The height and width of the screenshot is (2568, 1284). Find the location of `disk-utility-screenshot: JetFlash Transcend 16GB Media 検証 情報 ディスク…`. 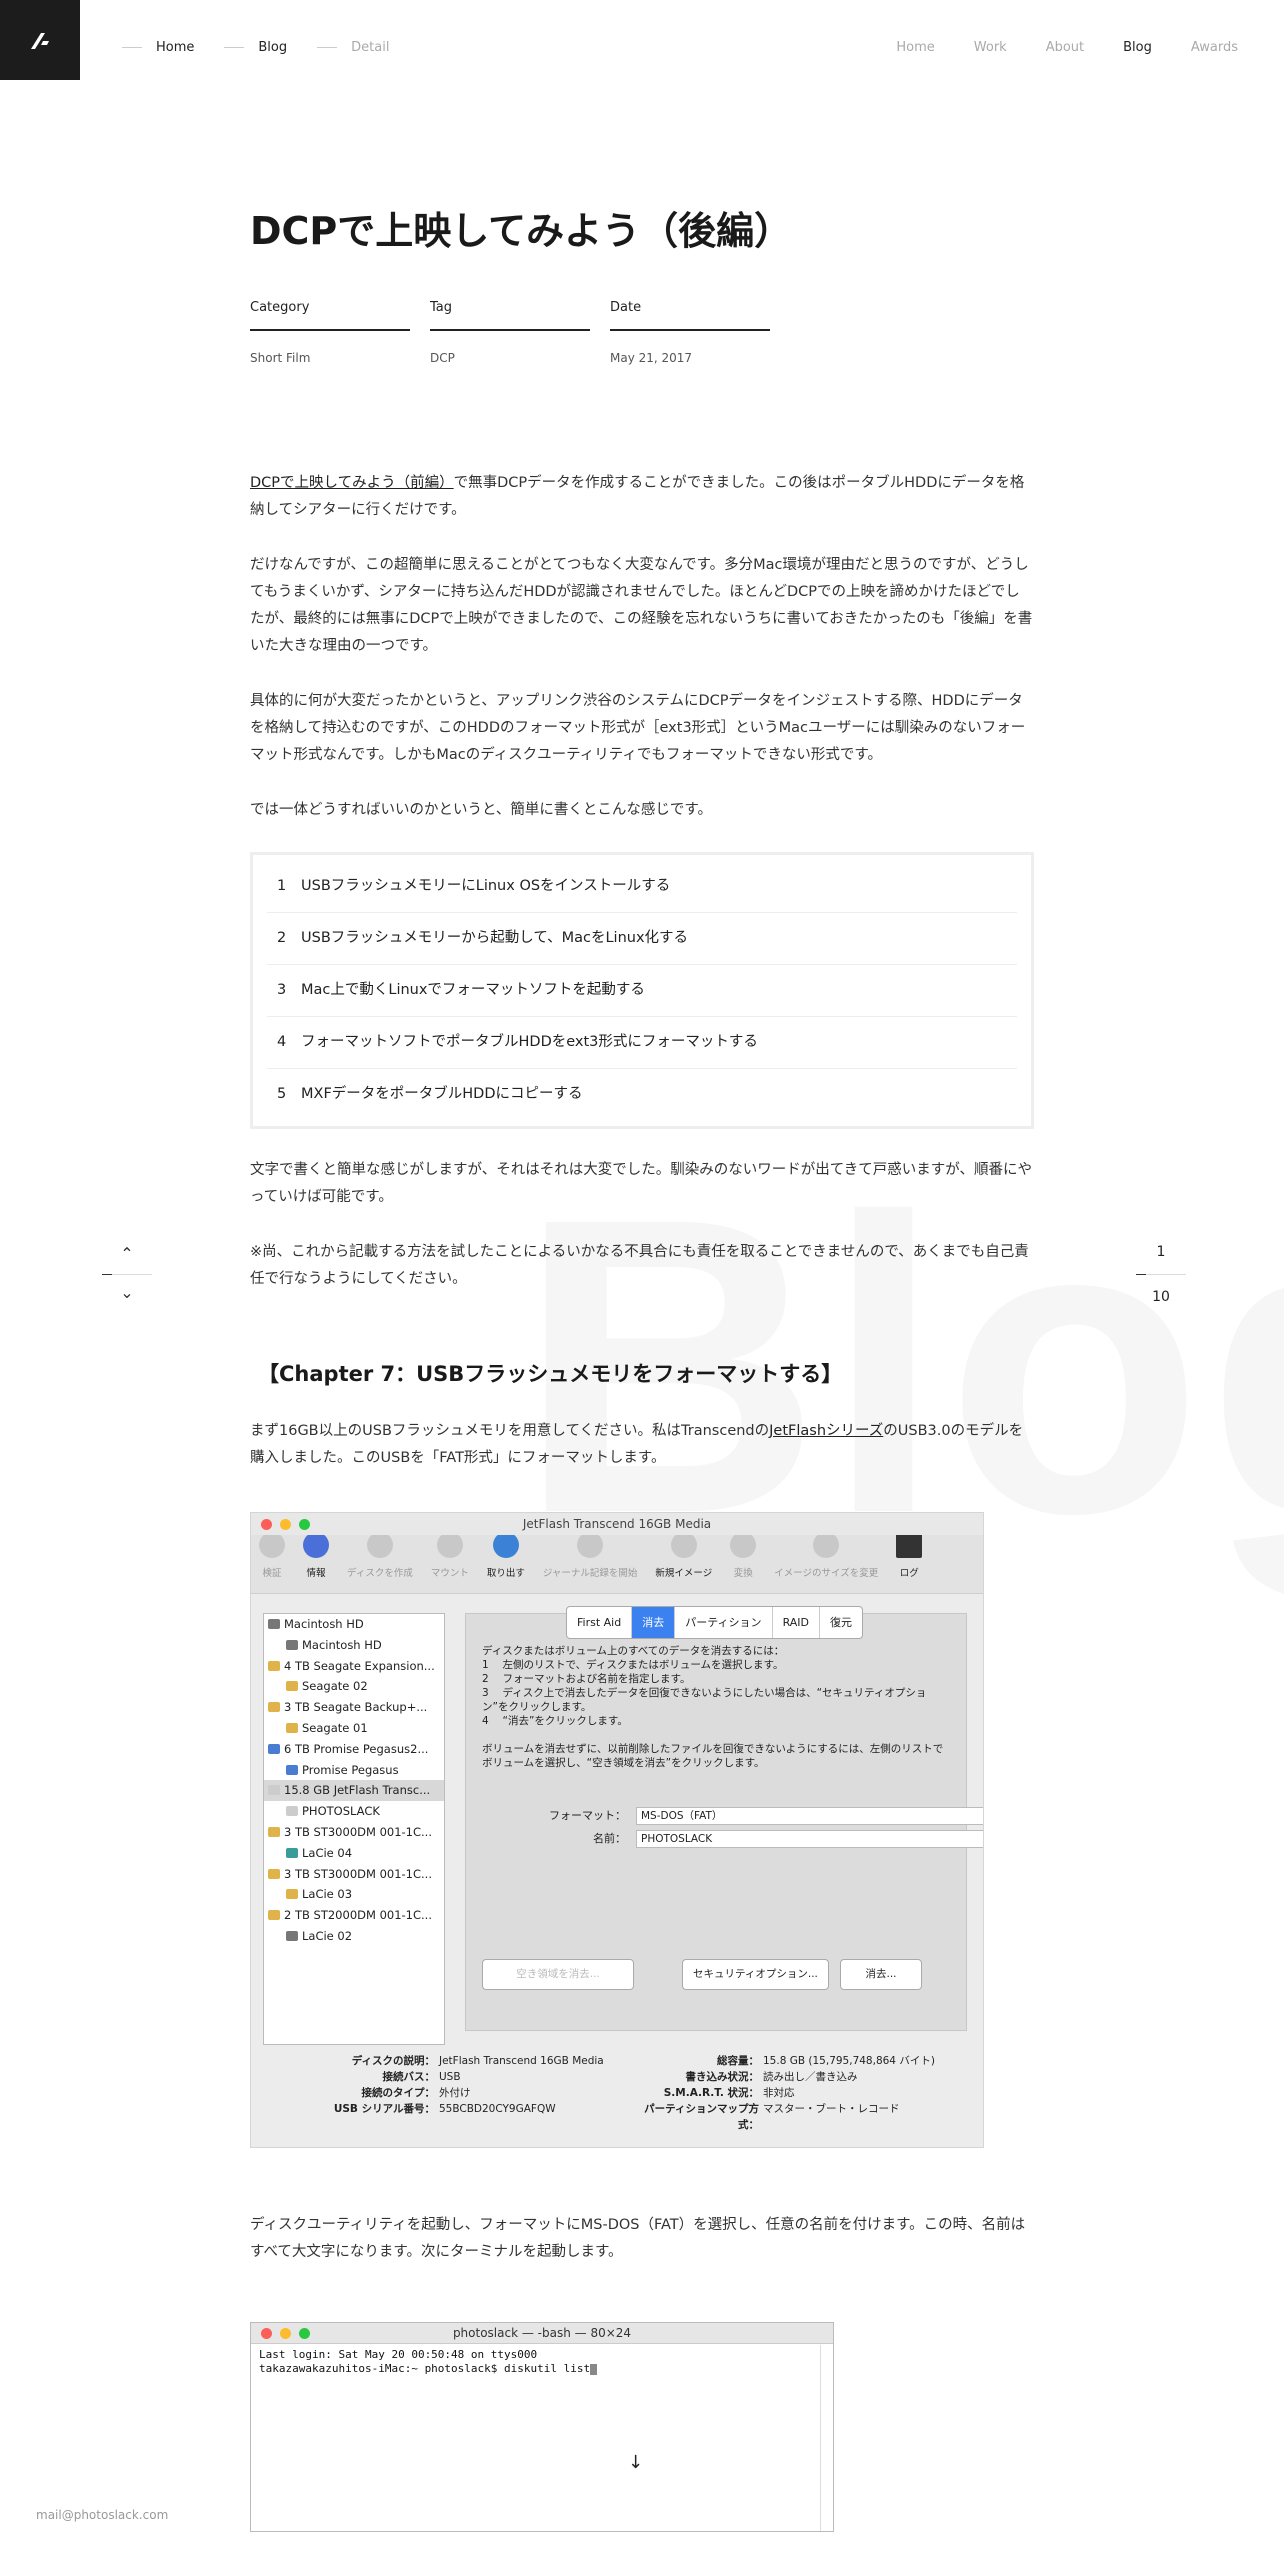

disk-utility-screenshot: JetFlash Transcend 16GB Media 検証 情報 ディスク… is located at coordinates (617, 1830).